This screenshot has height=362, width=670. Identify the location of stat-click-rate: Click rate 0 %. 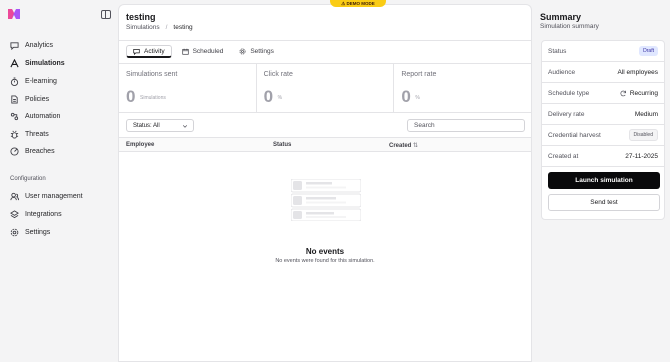
(326, 88).